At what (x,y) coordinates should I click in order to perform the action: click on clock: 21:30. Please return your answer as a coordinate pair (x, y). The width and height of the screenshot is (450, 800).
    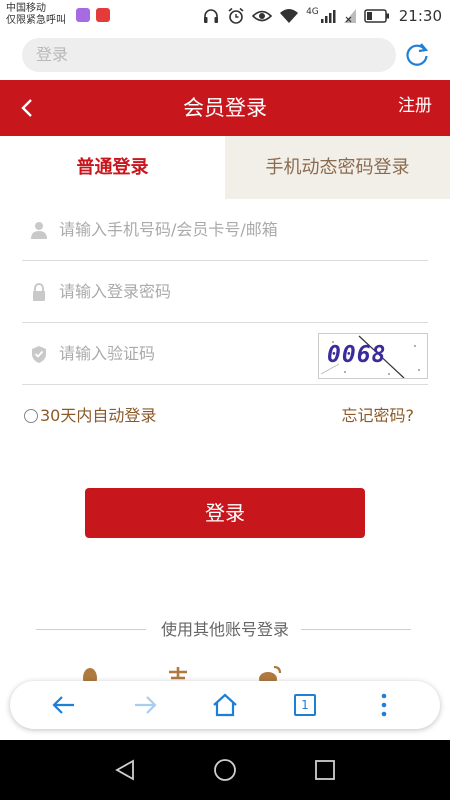
    Looking at the image, I should click on (420, 16).